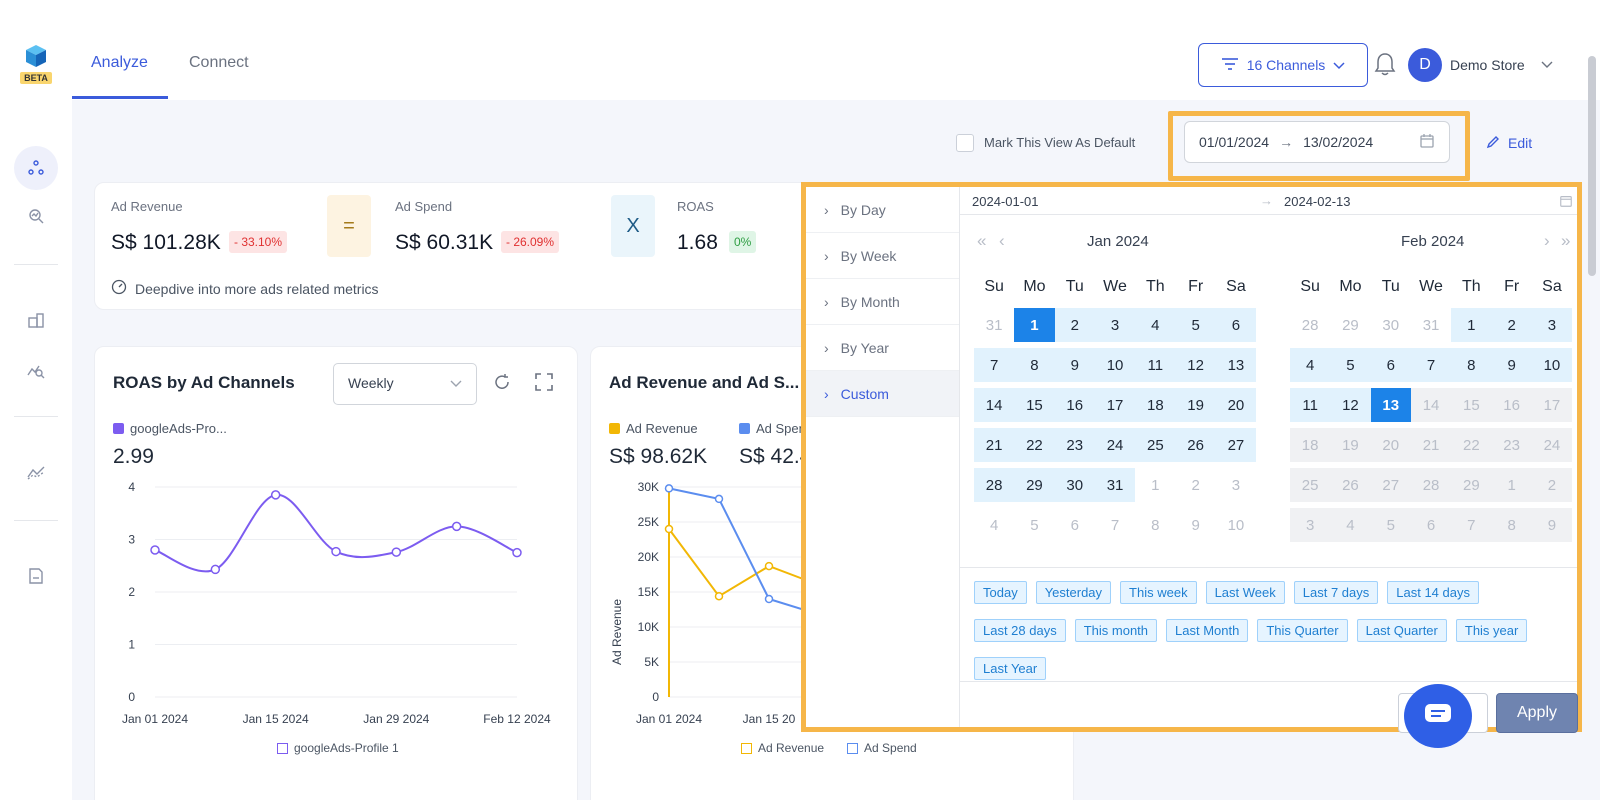 This screenshot has height=800, width=1600. I want to click on left-month-title: Jan 2024, so click(1118, 241).